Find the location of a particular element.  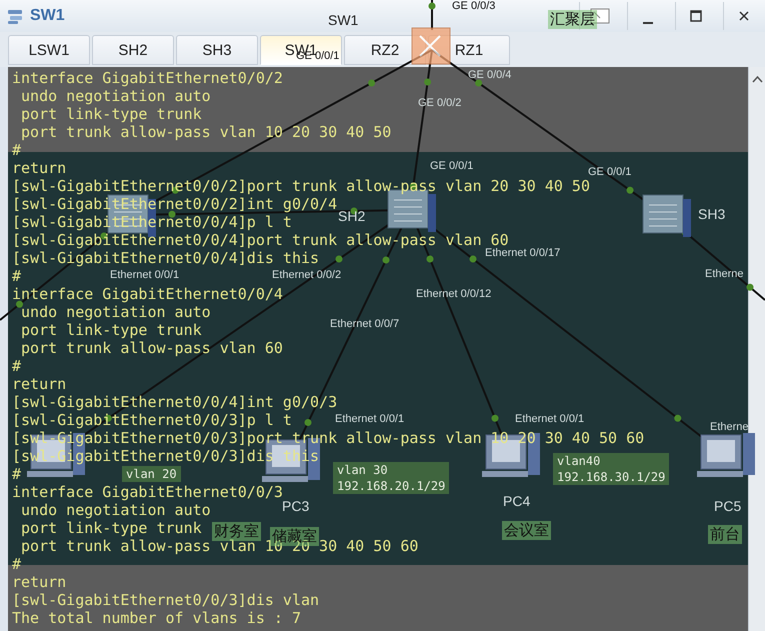

tab: SH3 is located at coordinates (217, 50).